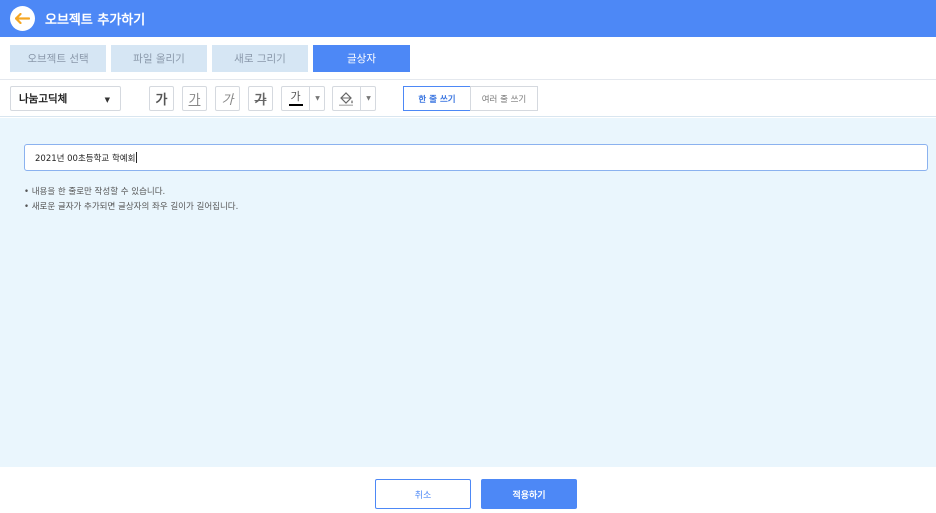 This screenshot has width=936, height=513. I want to click on font-family-value: 나눔고딕체, so click(43, 99).